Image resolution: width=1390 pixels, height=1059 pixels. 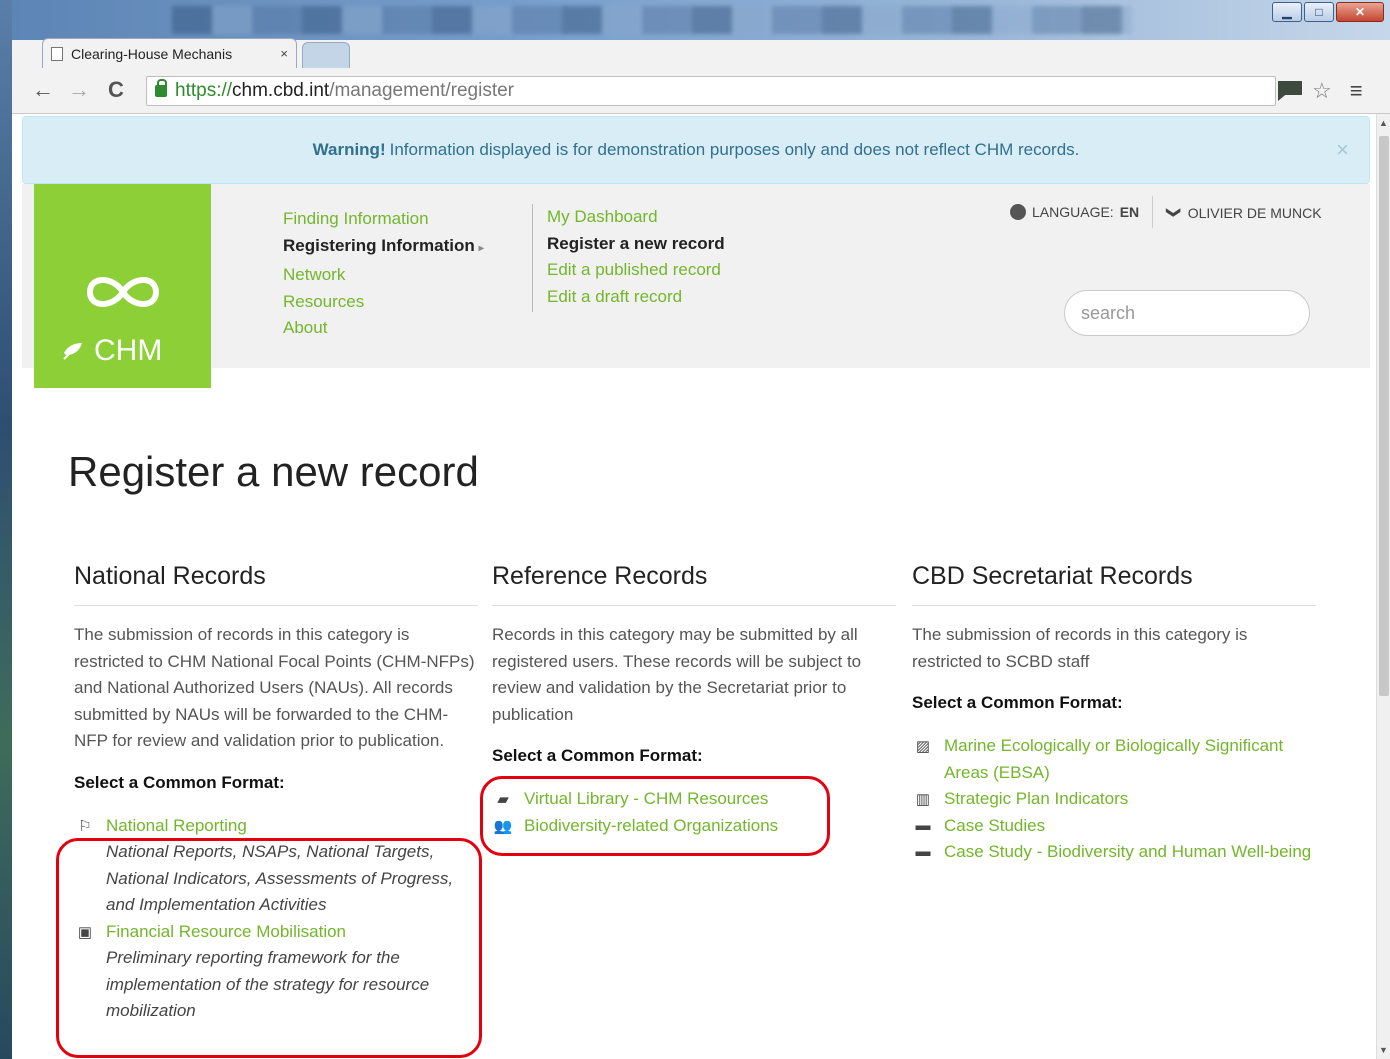 I want to click on lock-icon, so click(x=161, y=88).